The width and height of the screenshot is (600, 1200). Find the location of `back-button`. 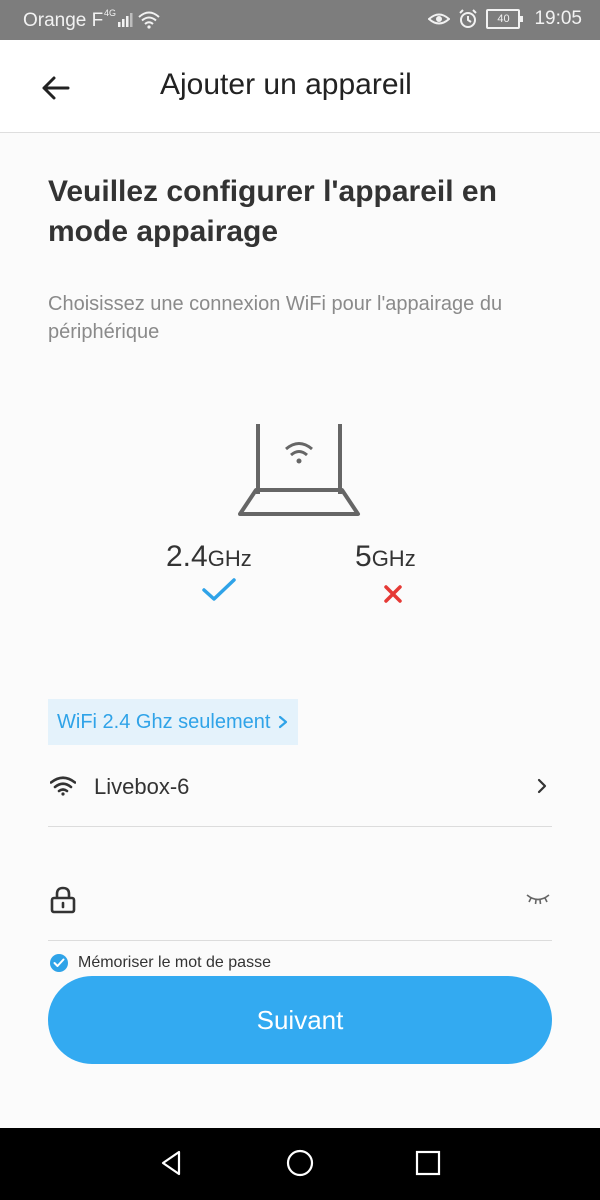

back-button is located at coordinates (56, 88).